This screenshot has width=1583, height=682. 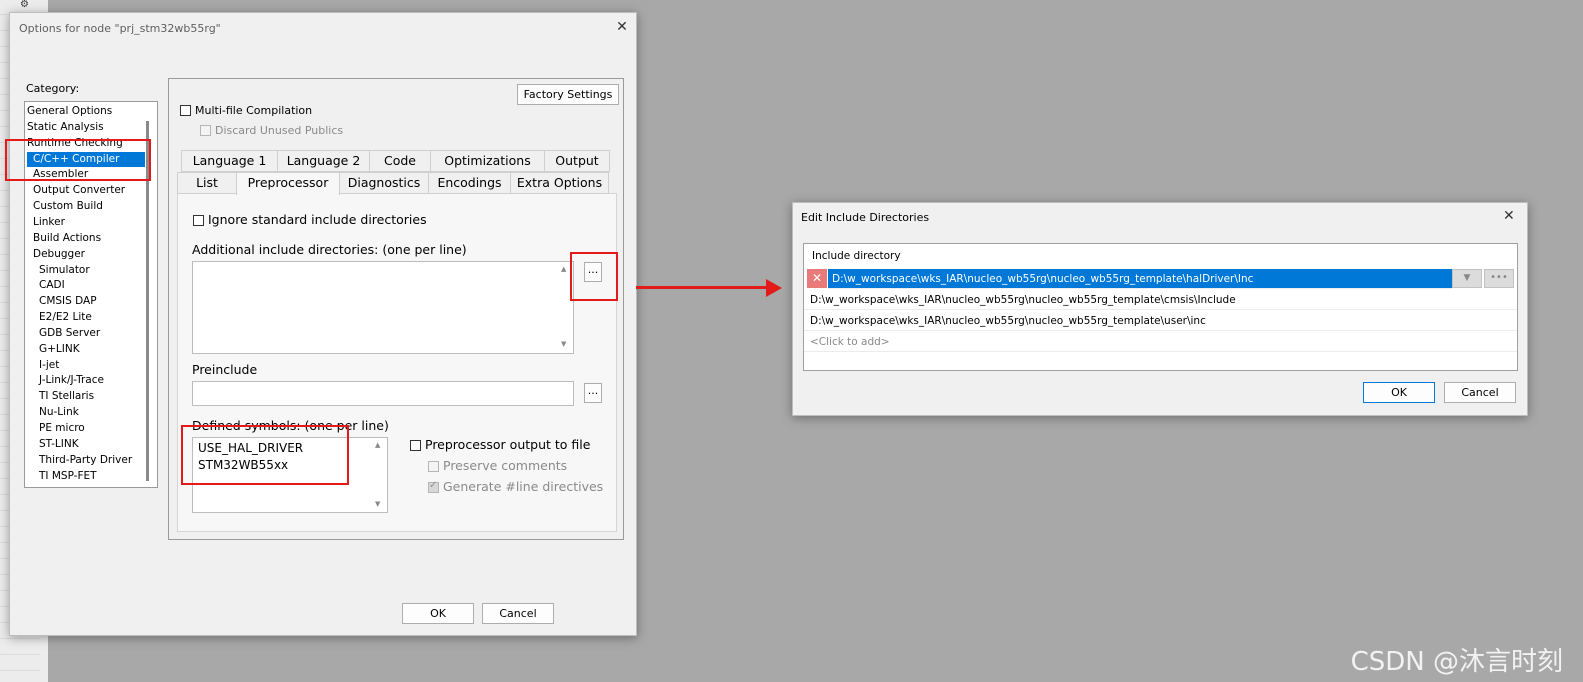 I want to click on preinclude-label: Preinclude, so click(x=225, y=369).